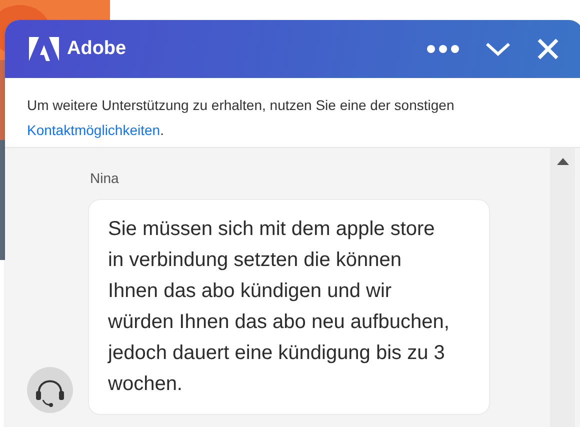  What do you see at coordinates (562, 161) in the screenshot?
I see `scroll-up-icon` at bounding box center [562, 161].